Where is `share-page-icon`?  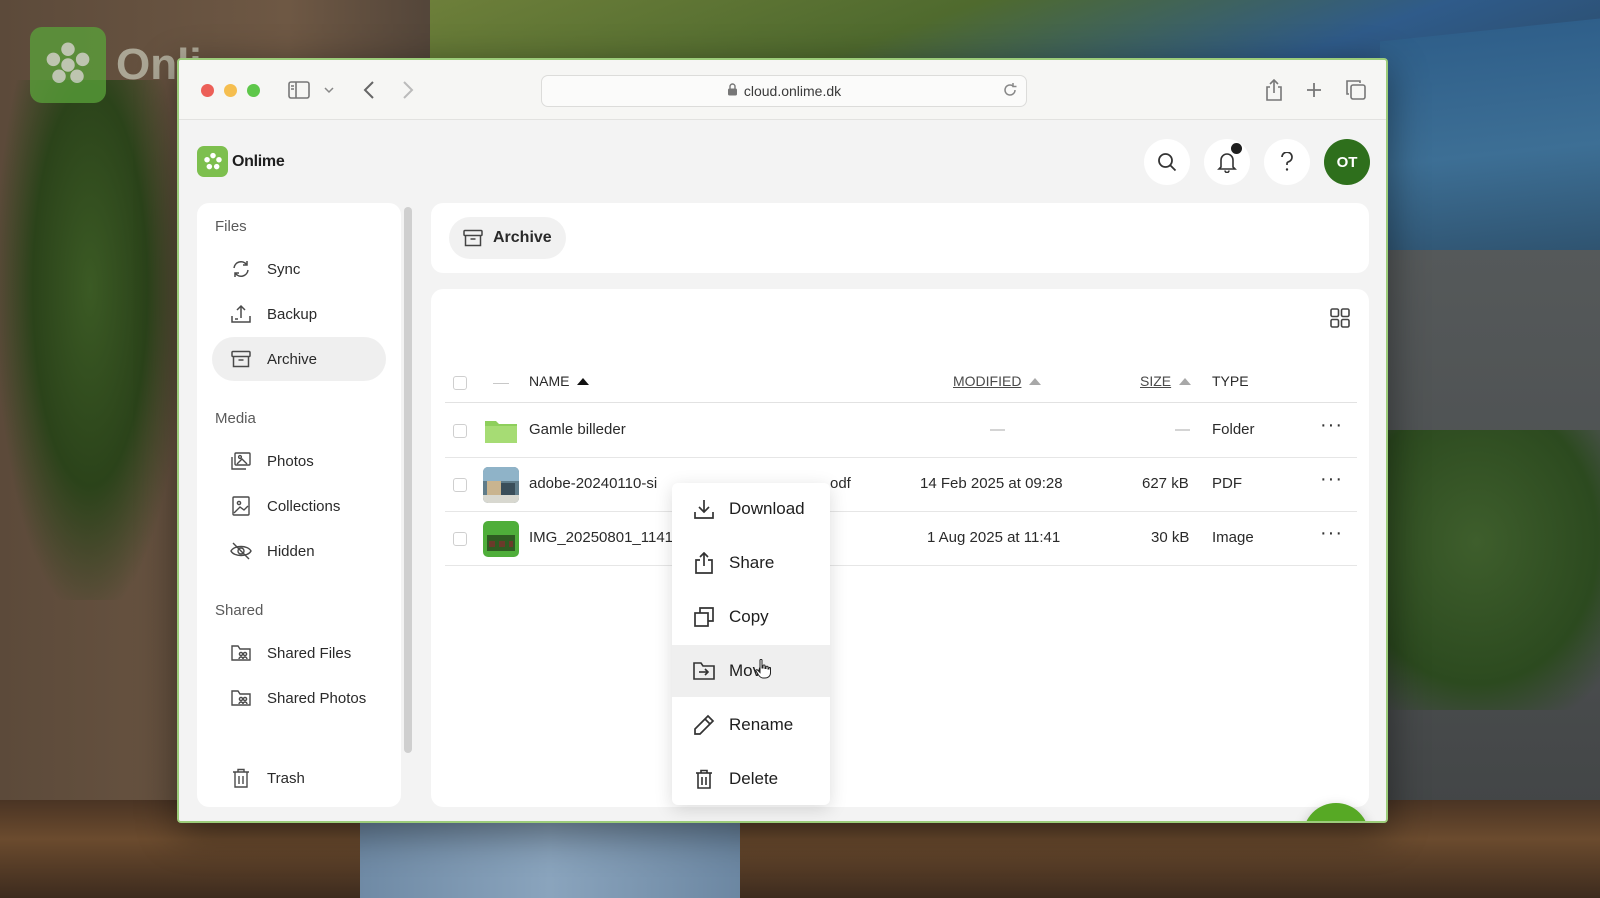
share-page-icon is located at coordinates (1274, 90).